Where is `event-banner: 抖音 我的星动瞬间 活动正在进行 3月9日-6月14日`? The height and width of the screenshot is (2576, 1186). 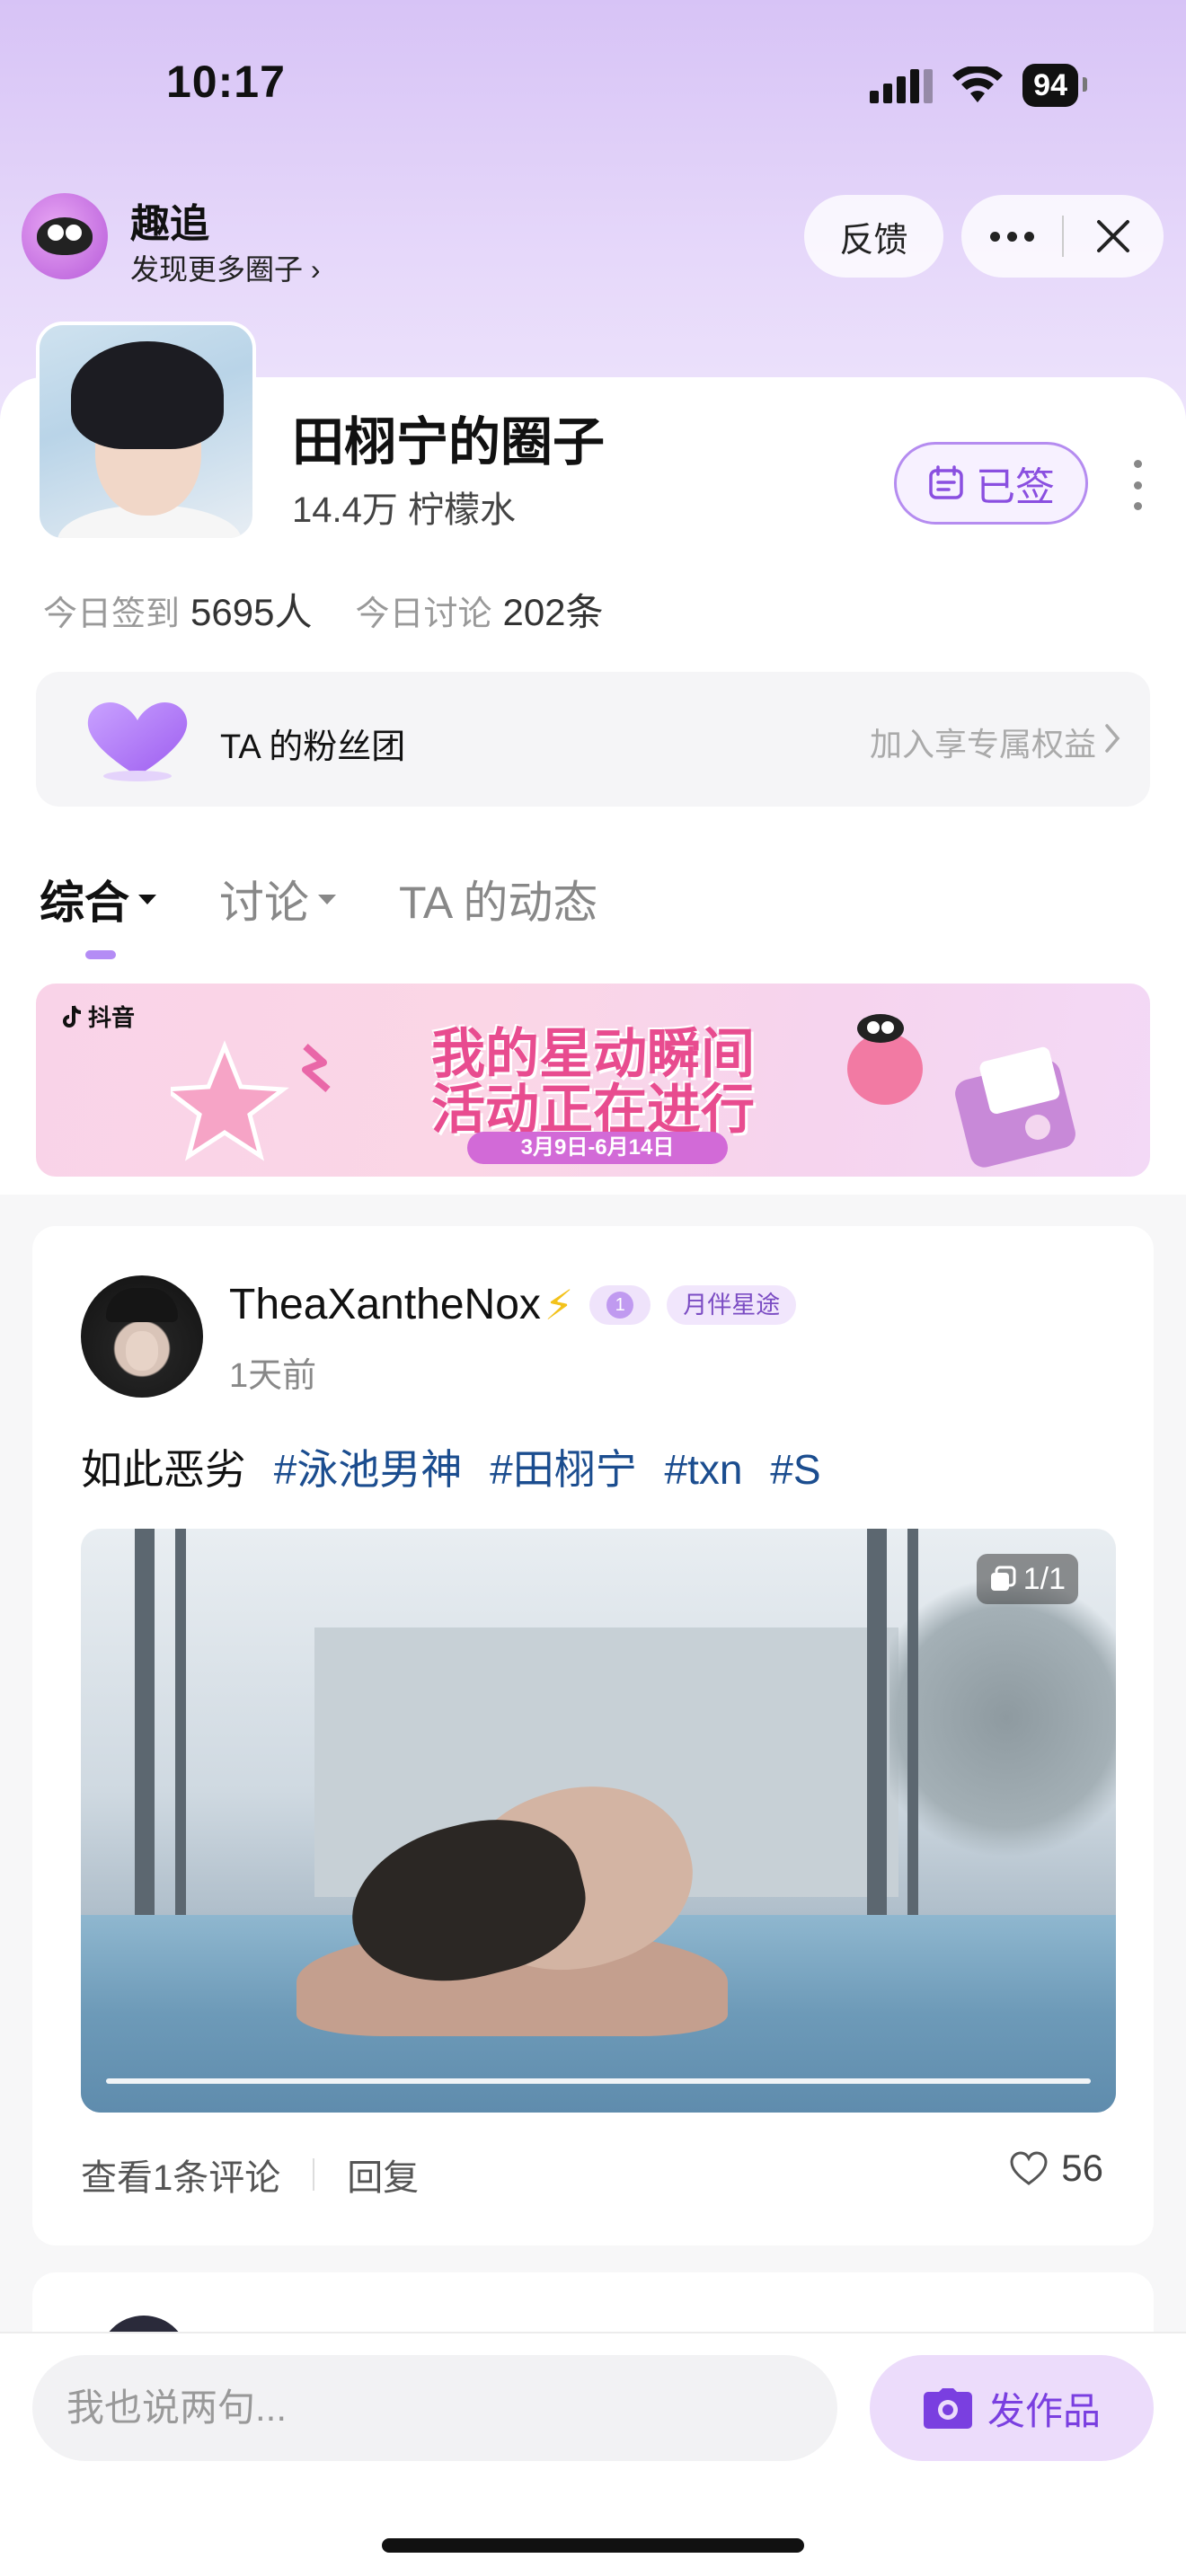
event-banner: 抖音 我的星动瞬间 活动正在进行 3月9日-6月14日 is located at coordinates (593, 1080).